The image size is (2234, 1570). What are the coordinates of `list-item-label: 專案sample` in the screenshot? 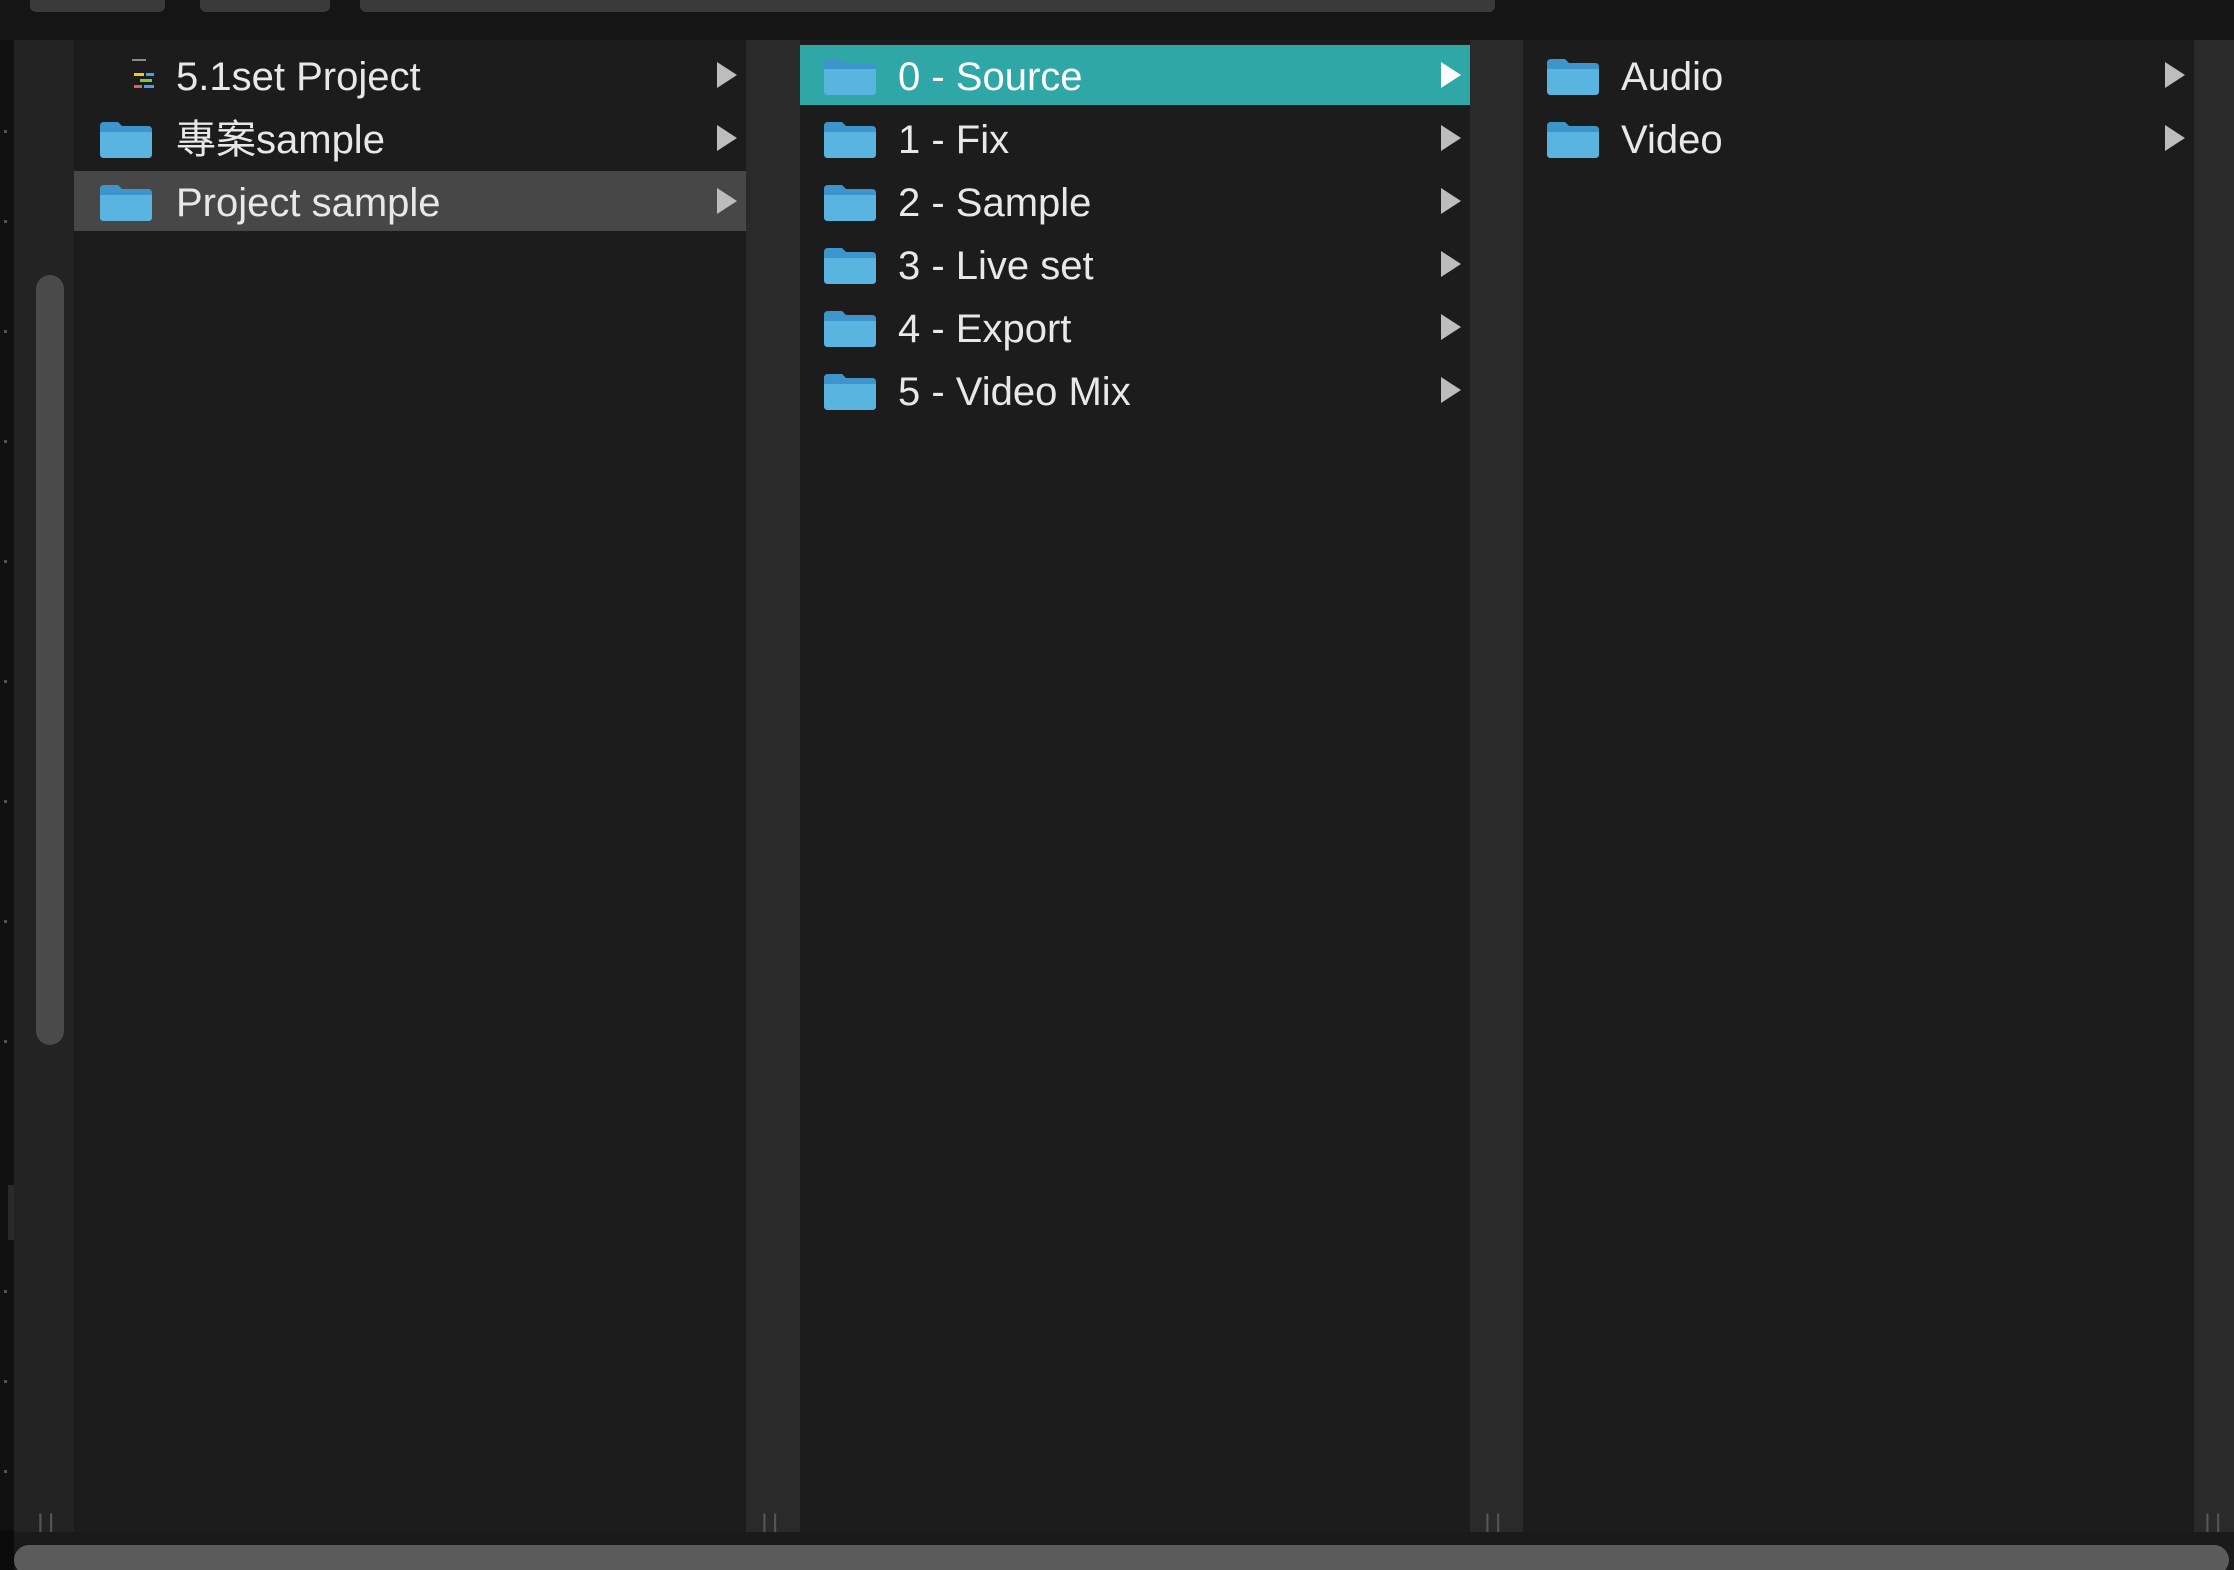 It's located at (280, 140).